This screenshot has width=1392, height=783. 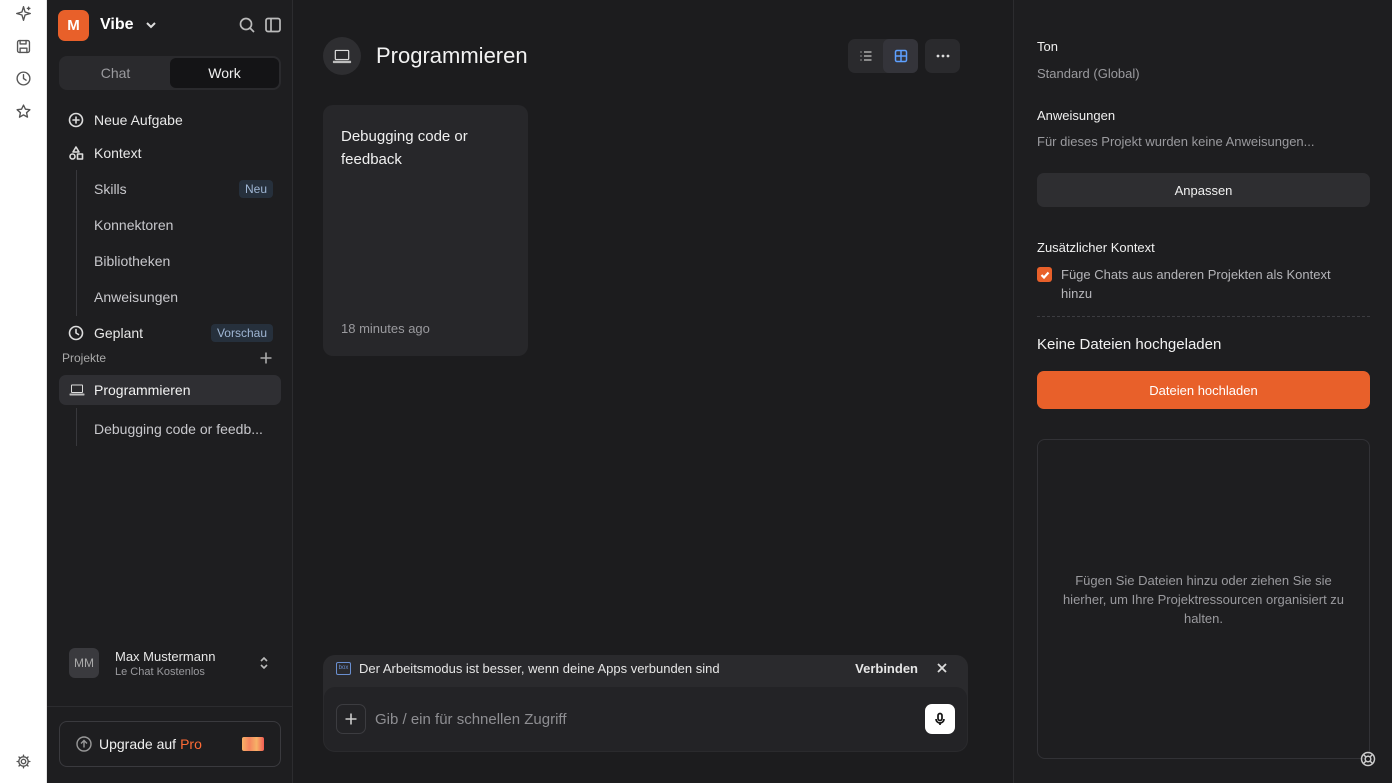 I want to click on add-project-icon, so click(x=266, y=358).